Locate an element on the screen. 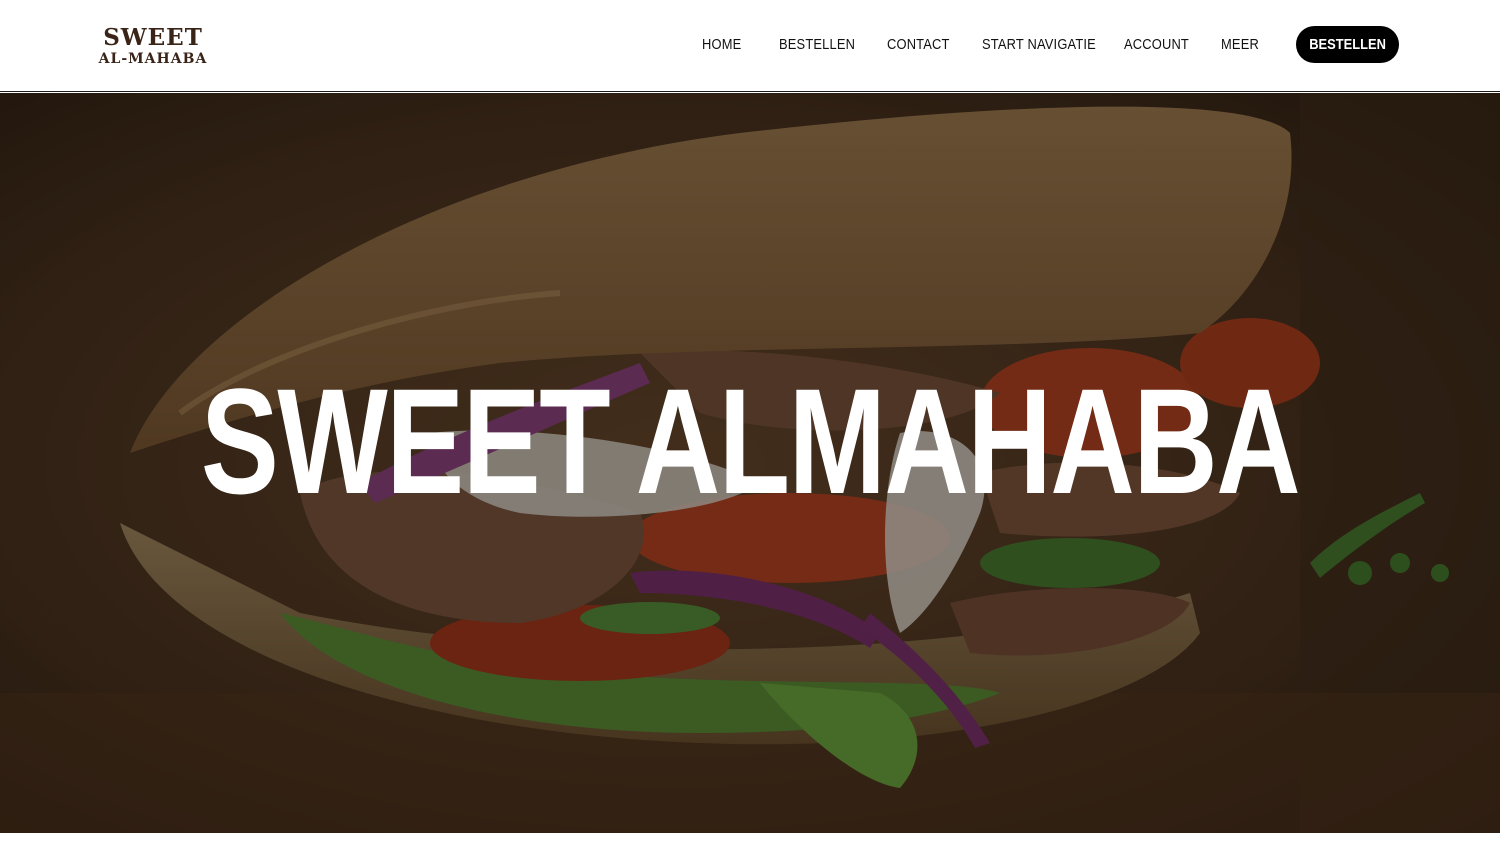  page-bottom-strip is located at coordinates (750, 839).